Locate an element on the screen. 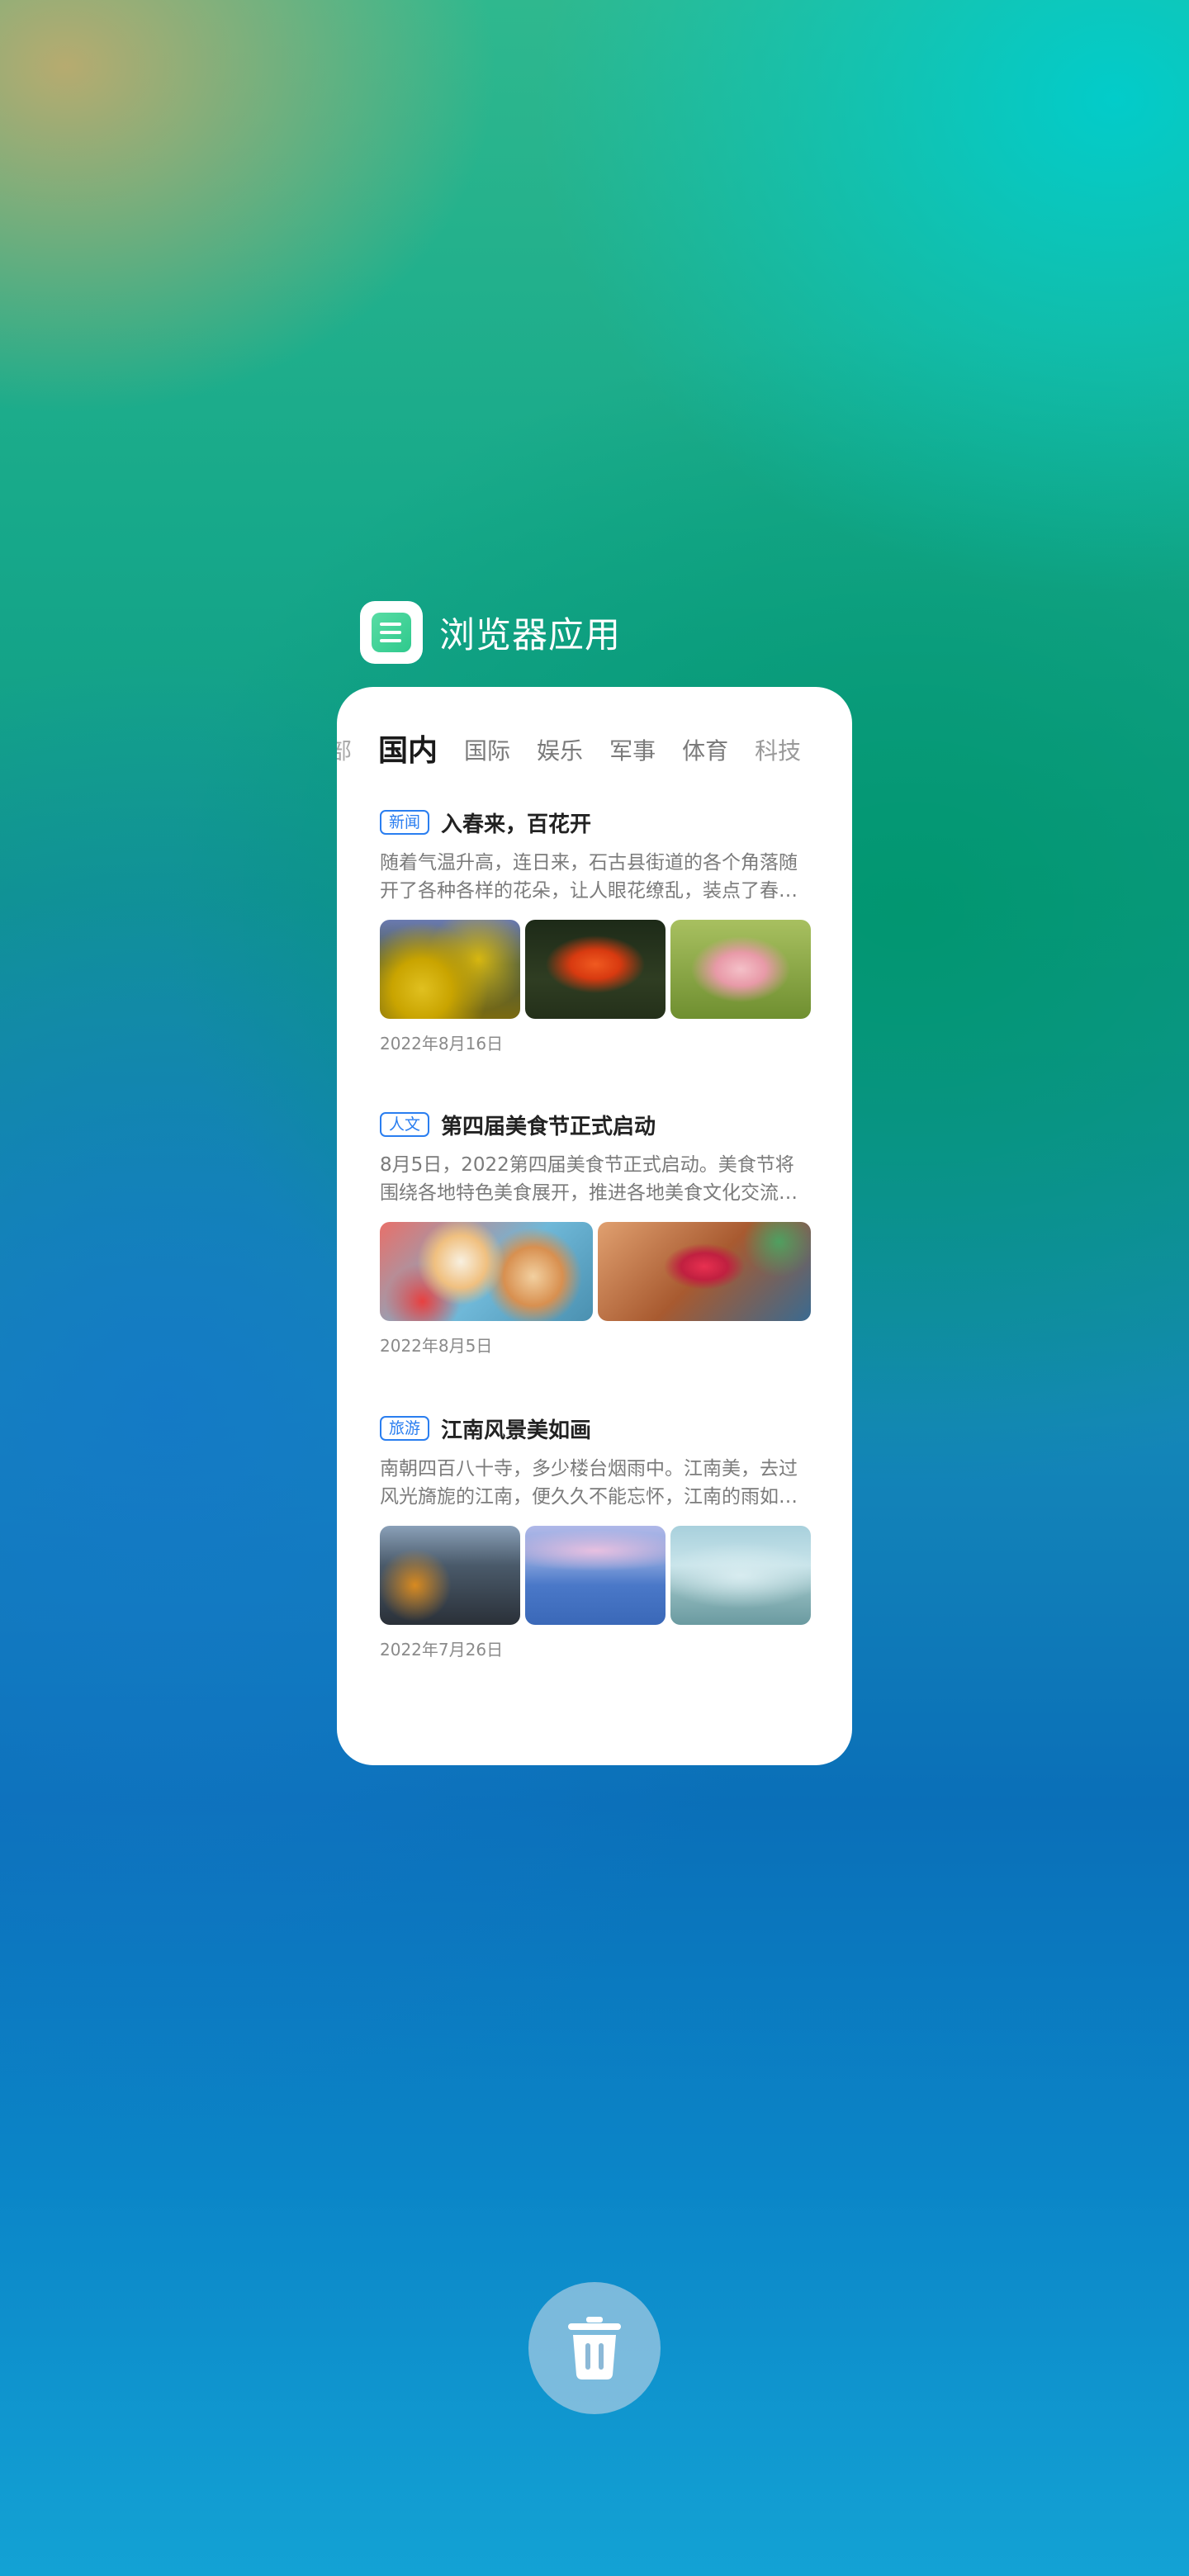 The width and height of the screenshot is (1189, 2576). berry-tart-photo is located at coordinates (704, 1271).